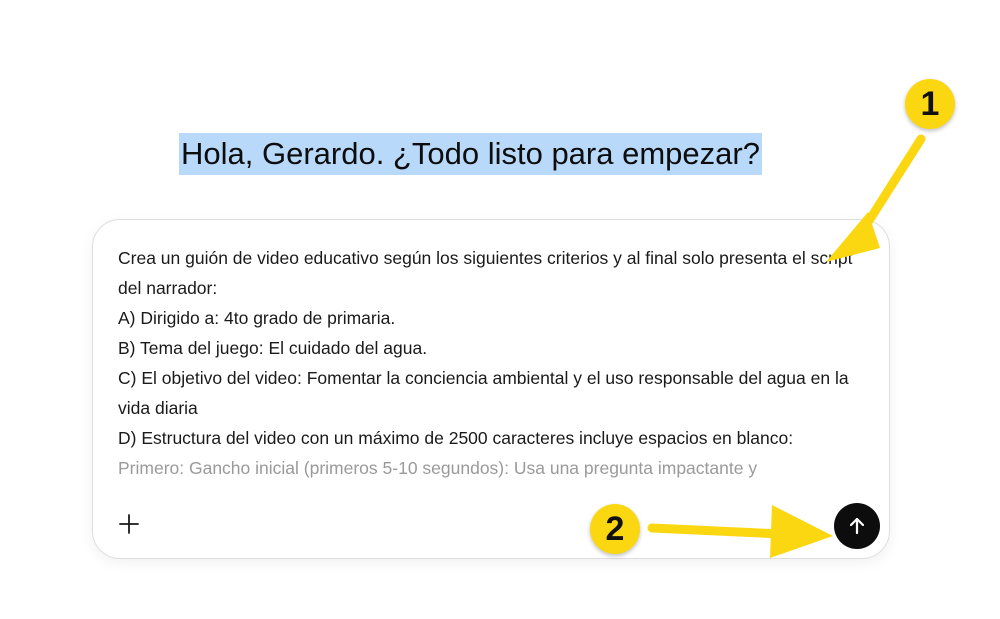  Describe the element at coordinates (930, 104) in the screenshot. I see `annotation-badge-1: 1` at that location.